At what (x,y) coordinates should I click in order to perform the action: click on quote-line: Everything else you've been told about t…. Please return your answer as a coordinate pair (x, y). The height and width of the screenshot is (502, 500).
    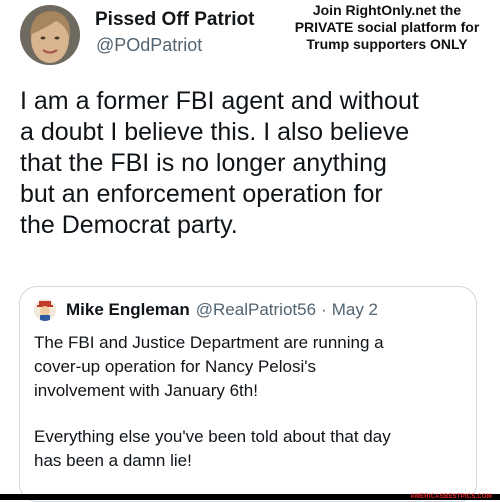
    Looking at the image, I should click on (212, 436).